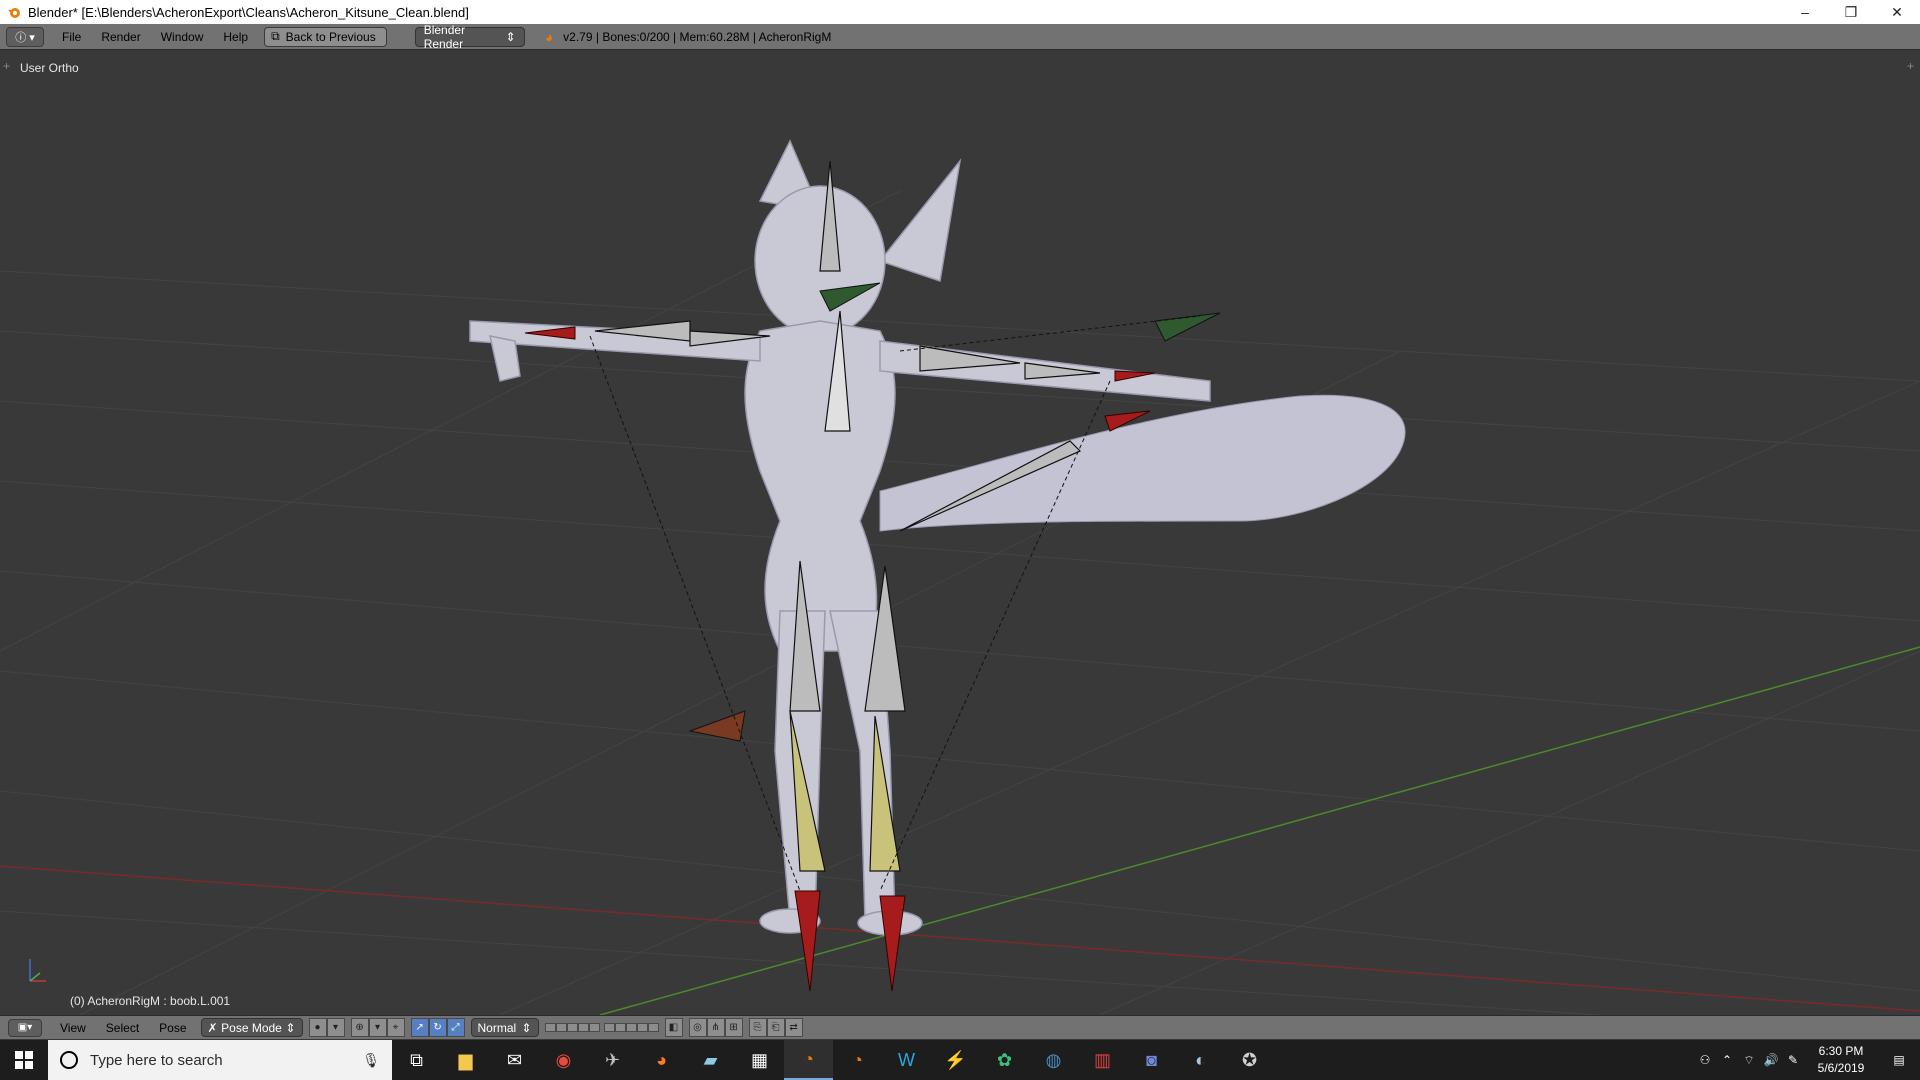  Describe the element at coordinates (71, 37) in the screenshot. I see `menu-file: File` at that location.